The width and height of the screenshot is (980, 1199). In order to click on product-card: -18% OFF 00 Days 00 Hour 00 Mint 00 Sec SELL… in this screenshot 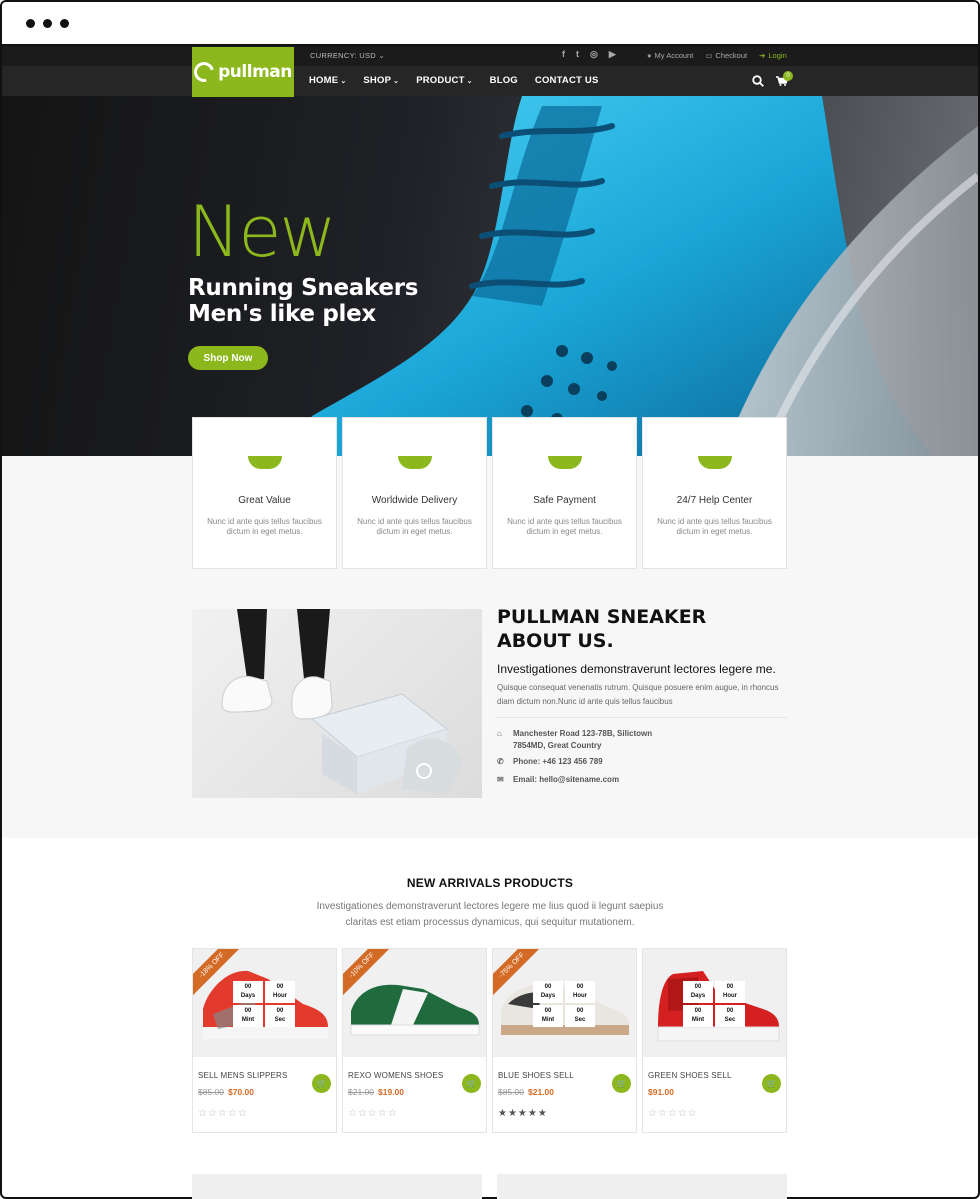, I will do `click(264, 1040)`.